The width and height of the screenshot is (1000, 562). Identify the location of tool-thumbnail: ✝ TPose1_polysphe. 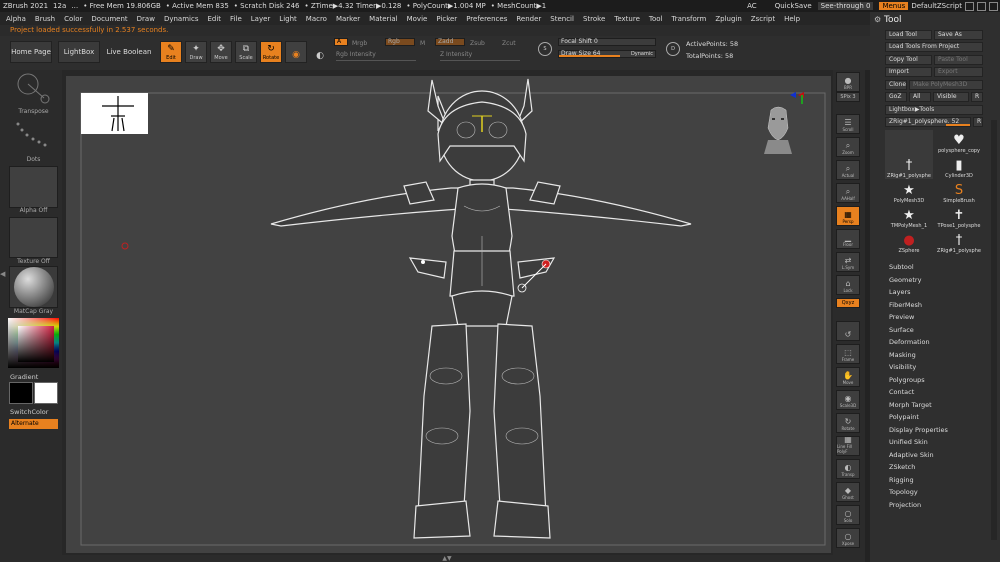
(959, 217).